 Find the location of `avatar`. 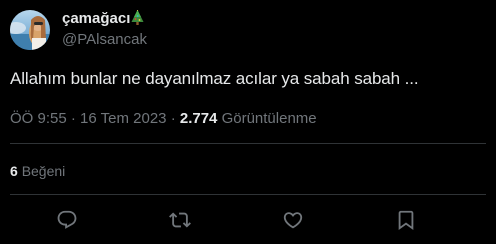

avatar is located at coordinates (30, 30).